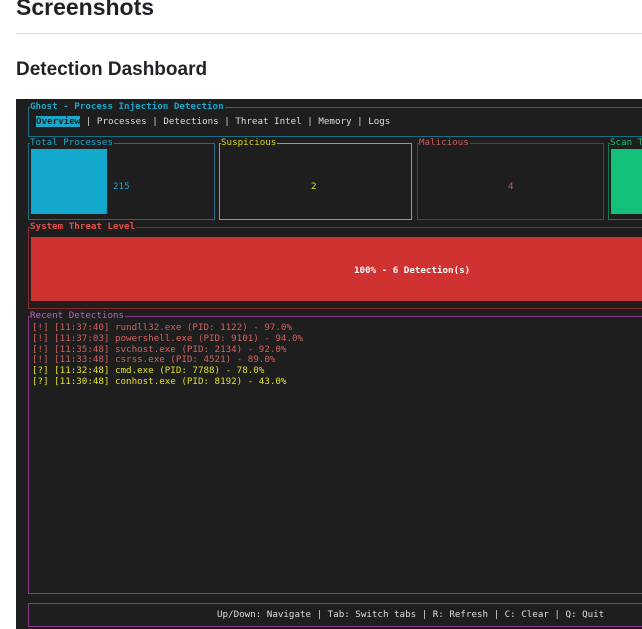 The image size is (642, 629). Describe the element at coordinates (315, 178) in the screenshot. I see `suspicious-box: Suspicious 2` at that location.